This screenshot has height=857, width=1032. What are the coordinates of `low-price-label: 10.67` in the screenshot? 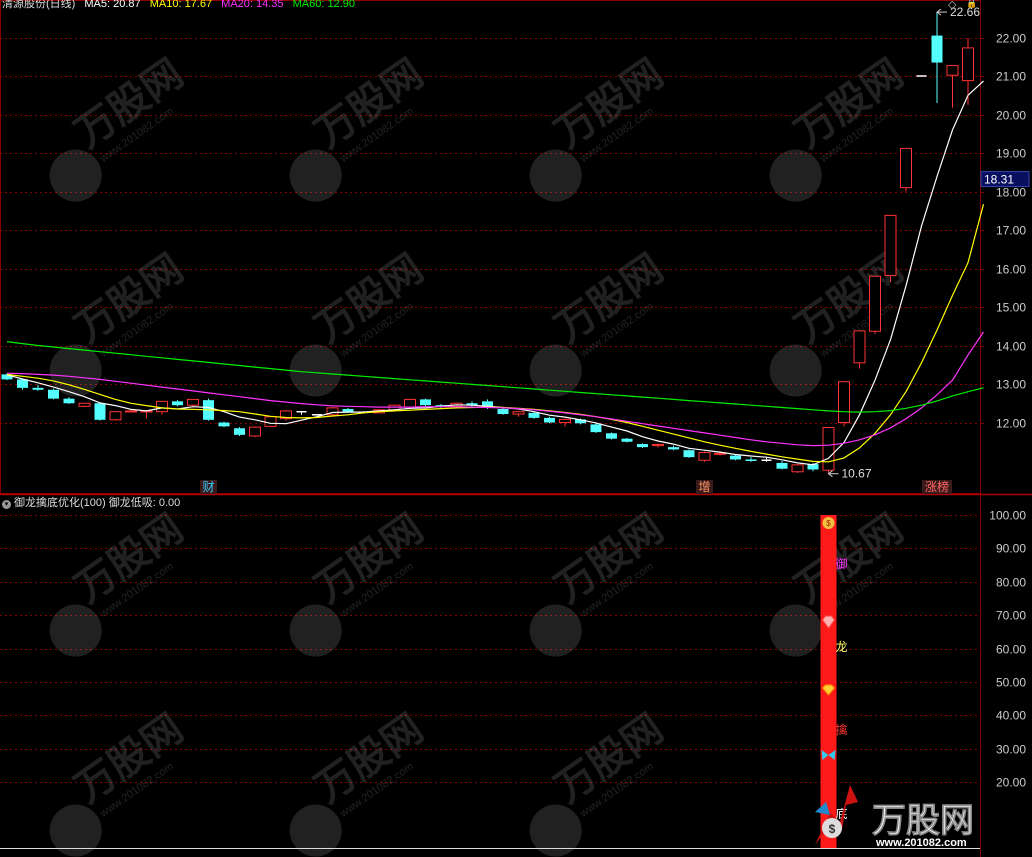 It's located at (849, 474).